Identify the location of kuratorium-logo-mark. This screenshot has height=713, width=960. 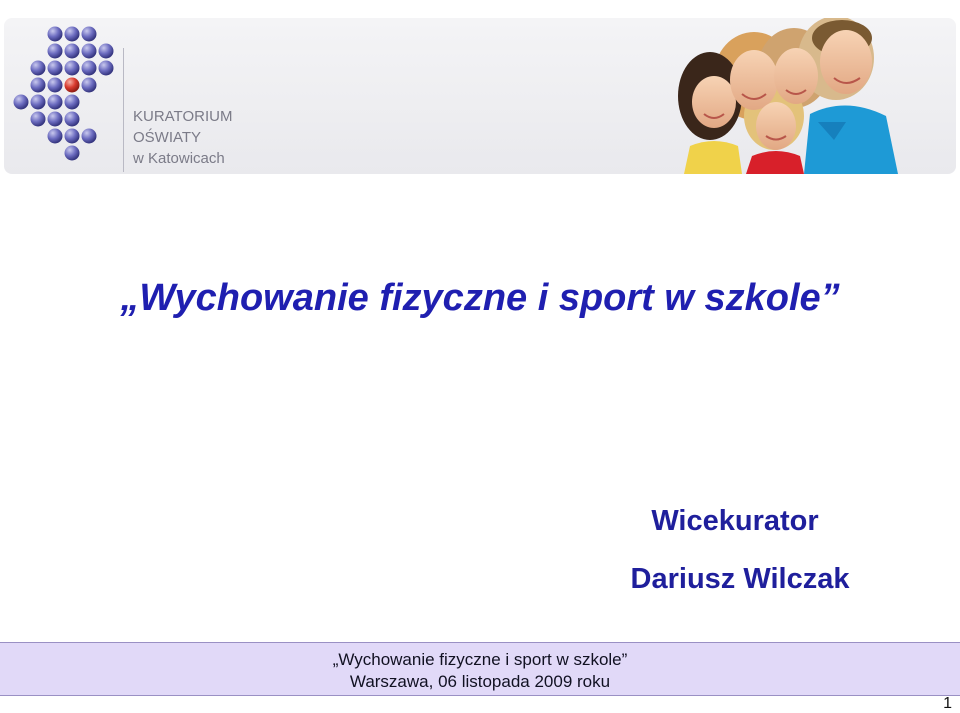
(63, 93).